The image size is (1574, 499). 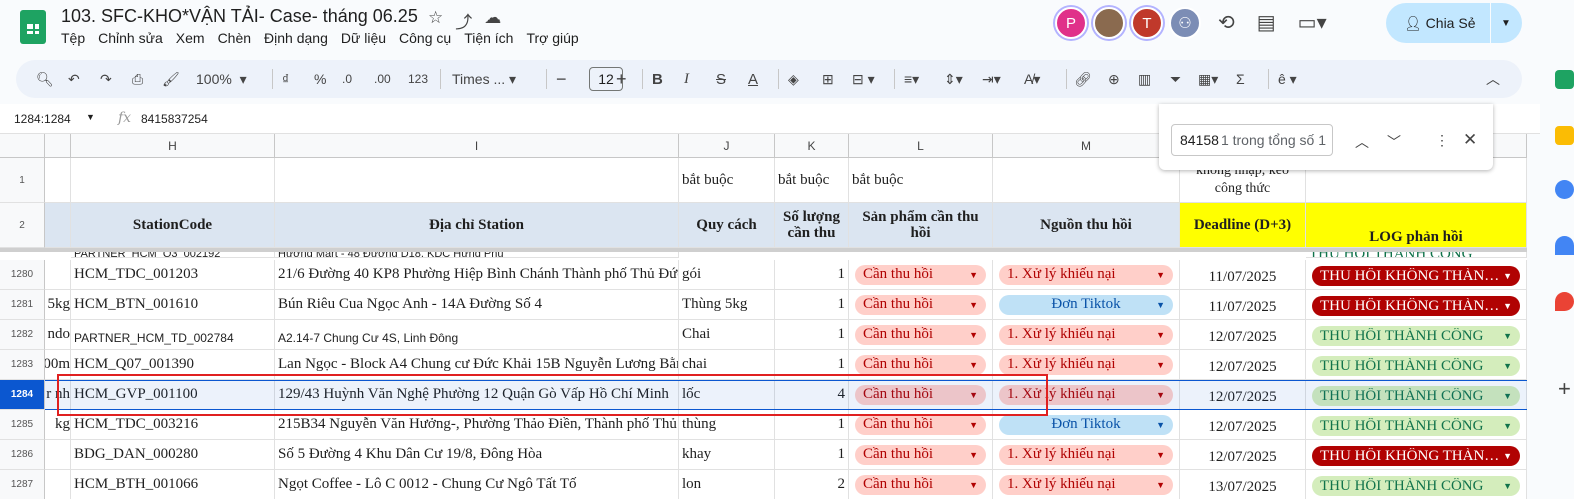 What do you see at coordinates (686, 79) in the screenshot?
I see `italic-icon: I` at bounding box center [686, 79].